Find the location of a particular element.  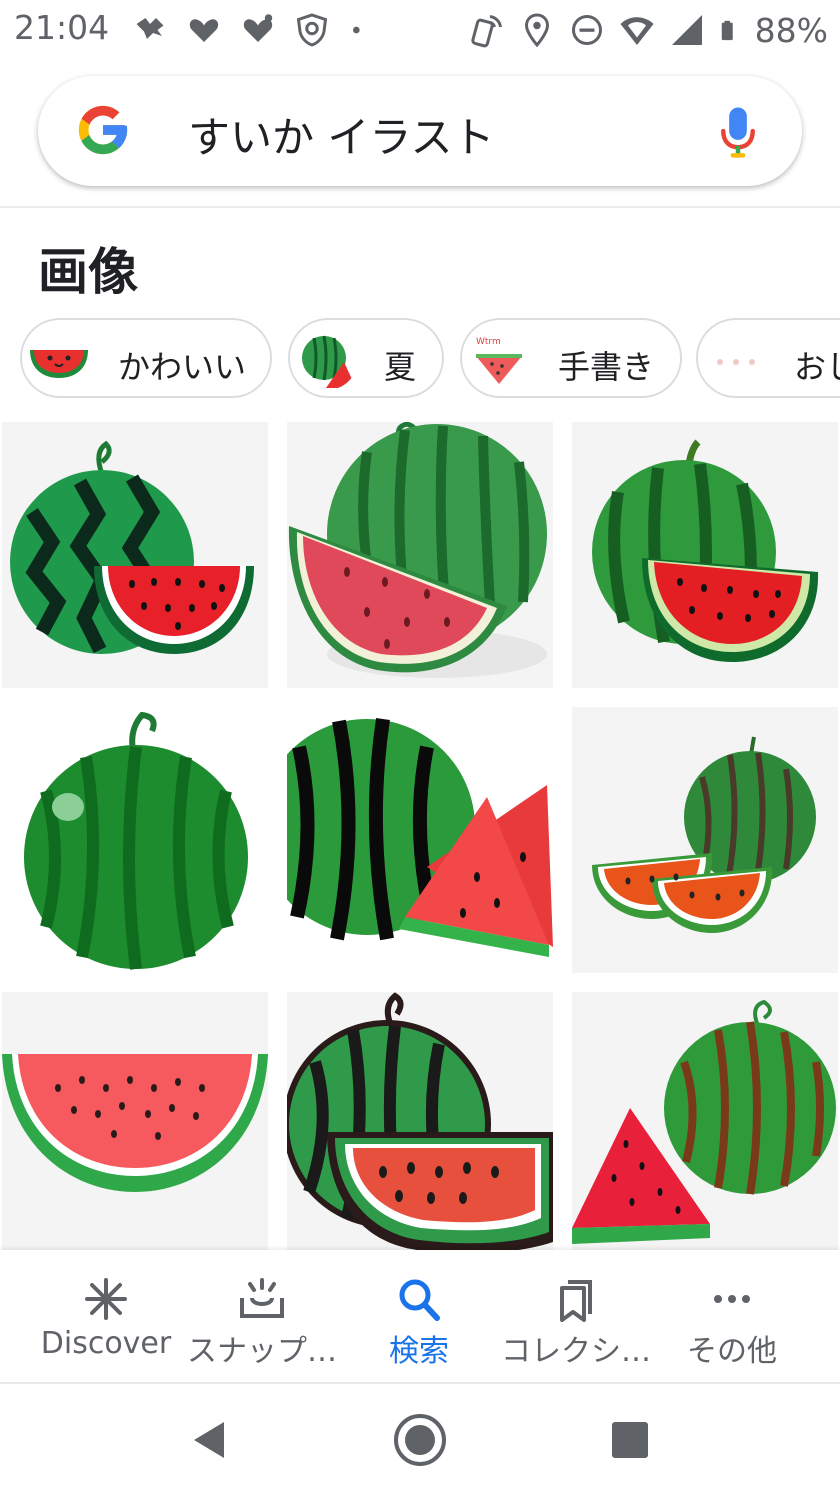

collections-icon is located at coordinates (576, 1301).